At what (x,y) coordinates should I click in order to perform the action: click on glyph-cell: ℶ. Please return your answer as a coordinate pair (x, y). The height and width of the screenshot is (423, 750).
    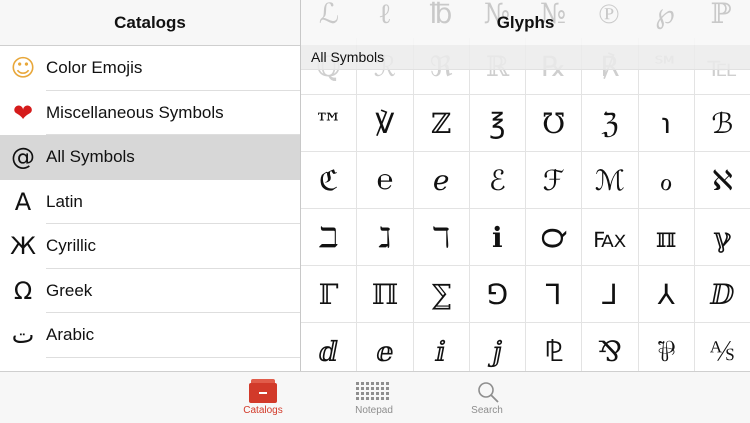
    Looking at the image, I should click on (329, 237).